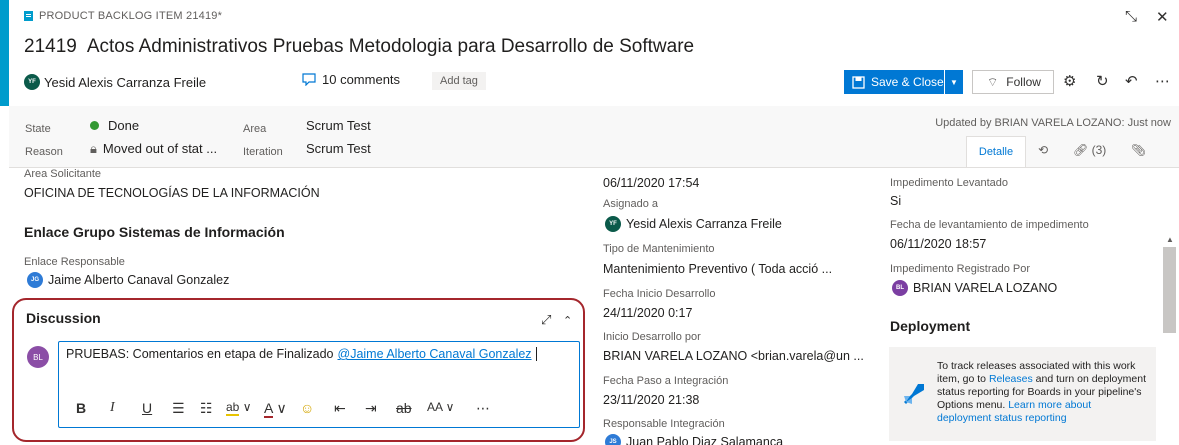 This screenshot has width=1179, height=445. Describe the element at coordinates (652, 337) in the screenshot. I see `inicio-por-label: Inicio Desarrollo por` at that location.